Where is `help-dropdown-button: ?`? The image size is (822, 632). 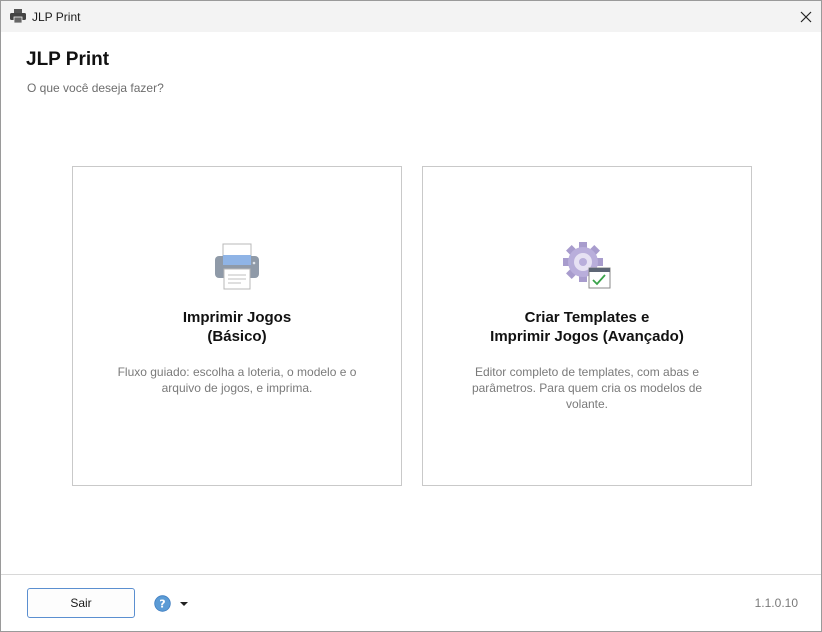
help-dropdown-button: ? is located at coordinates (173, 603).